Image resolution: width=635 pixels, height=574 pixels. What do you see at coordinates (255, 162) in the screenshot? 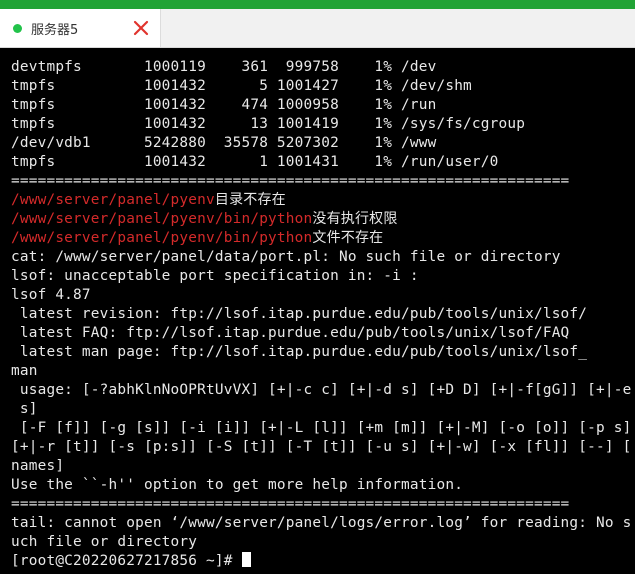
I see `terminal-line: tmpfs 1001432 1 1001431 1% /run/user/0` at bounding box center [255, 162].